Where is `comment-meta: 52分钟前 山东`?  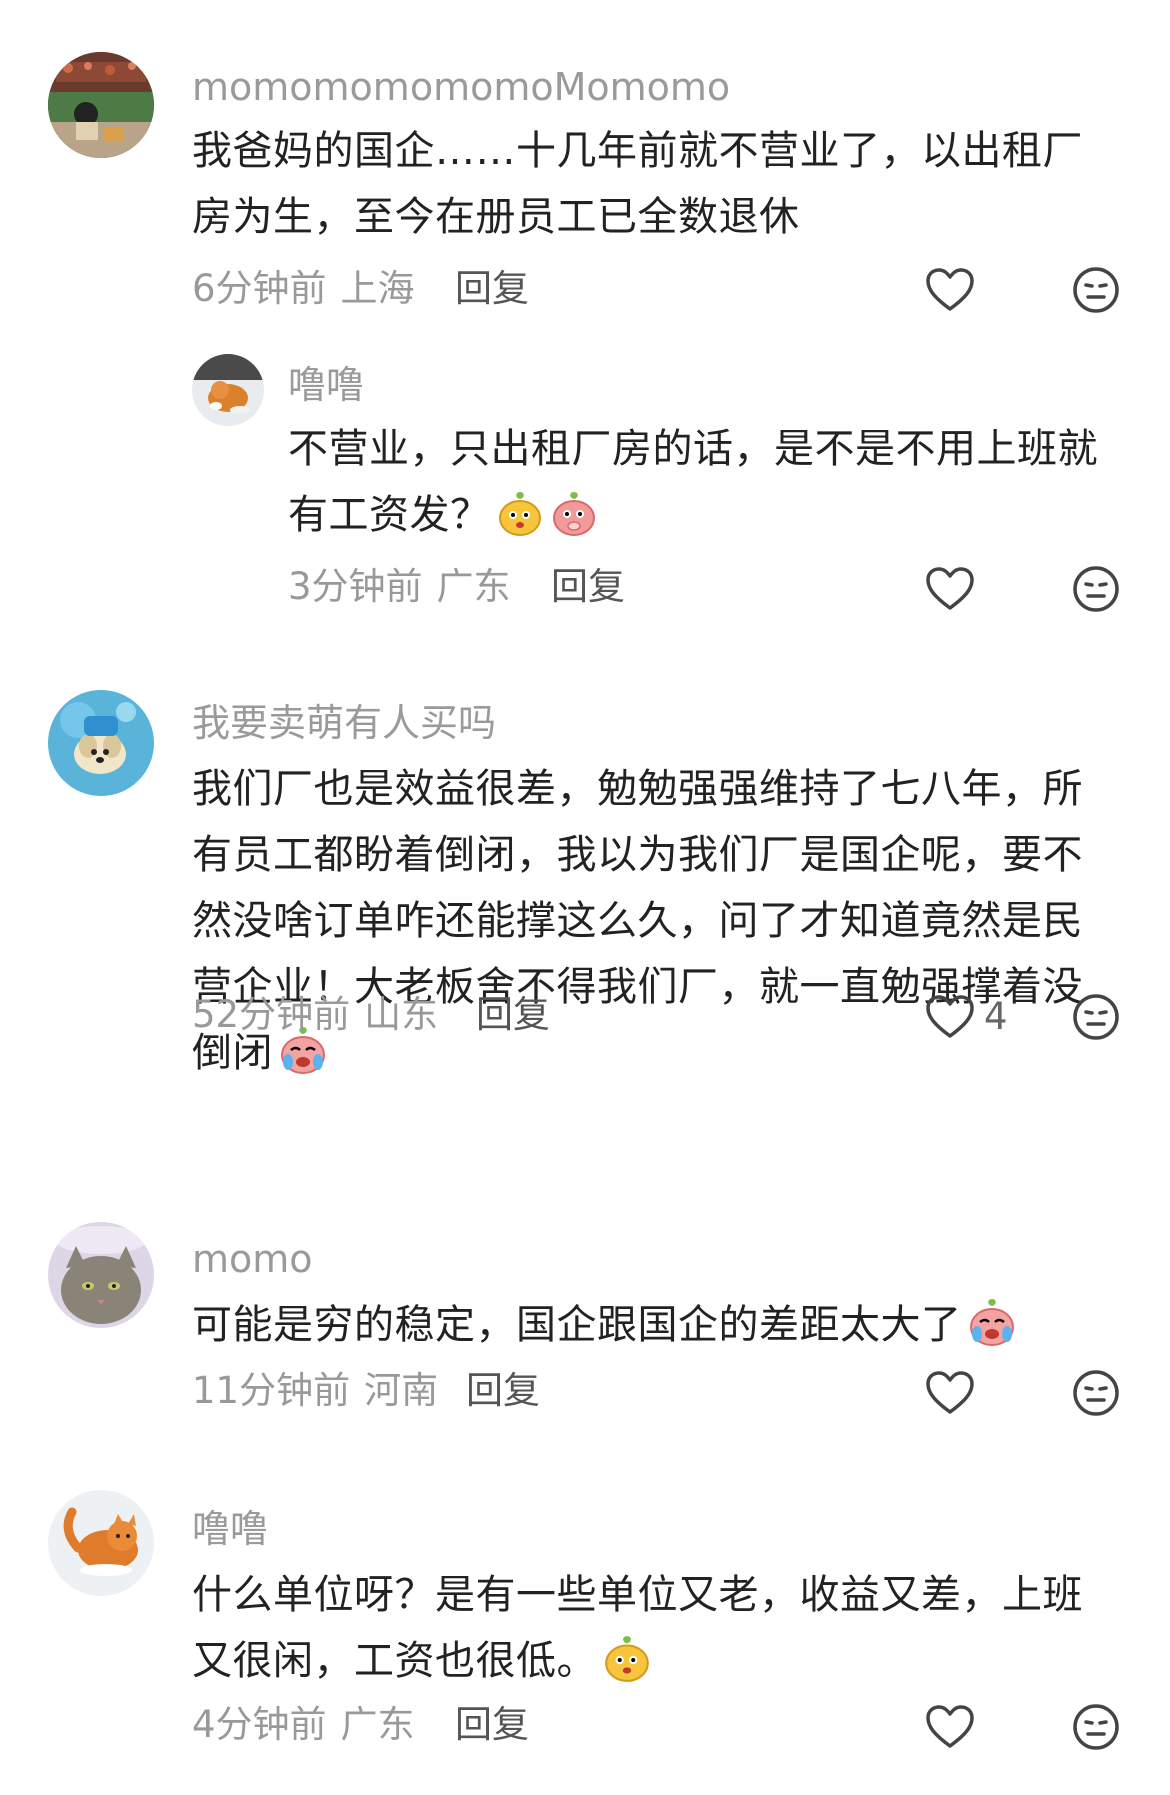
comment-meta: 52分钟前 山东 is located at coordinates (315, 1014).